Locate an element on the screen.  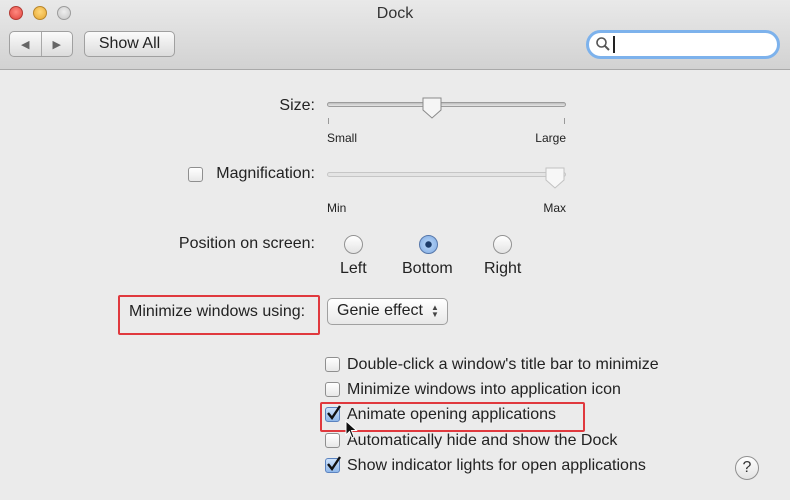
window-title: Dock is located at coordinates (395, 13).